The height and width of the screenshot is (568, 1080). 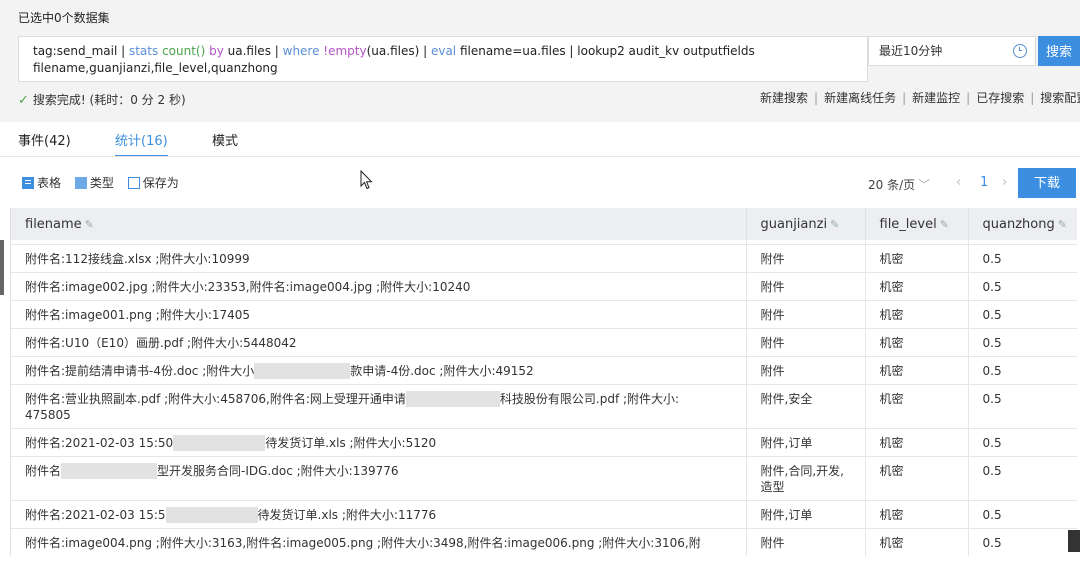 What do you see at coordinates (145, 51) in the screenshot?
I see `query-token: stats` at bounding box center [145, 51].